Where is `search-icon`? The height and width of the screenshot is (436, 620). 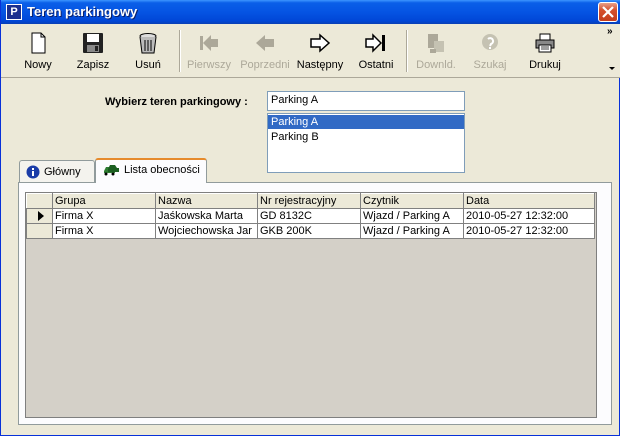 search-icon is located at coordinates (490, 42).